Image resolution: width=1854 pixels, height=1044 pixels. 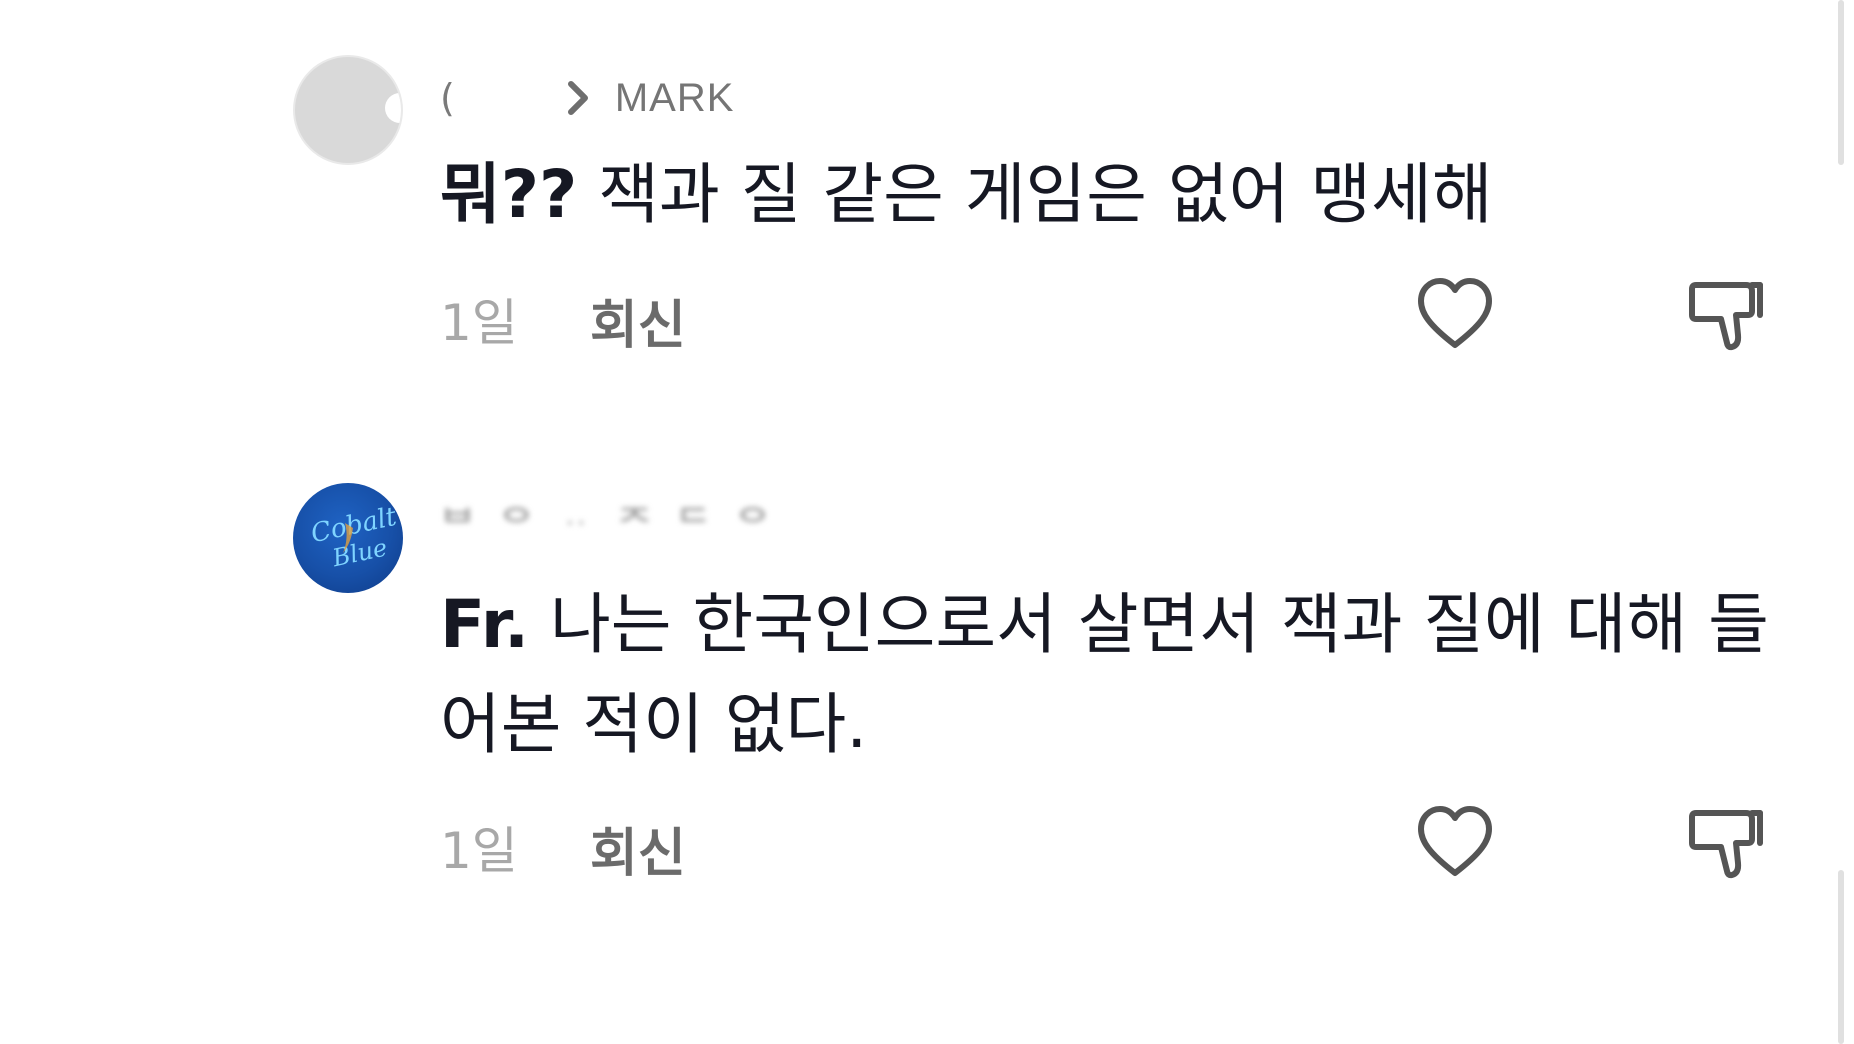 What do you see at coordinates (1841, 957) in the screenshot?
I see `scrollbar-bottom` at bounding box center [1841, 957].